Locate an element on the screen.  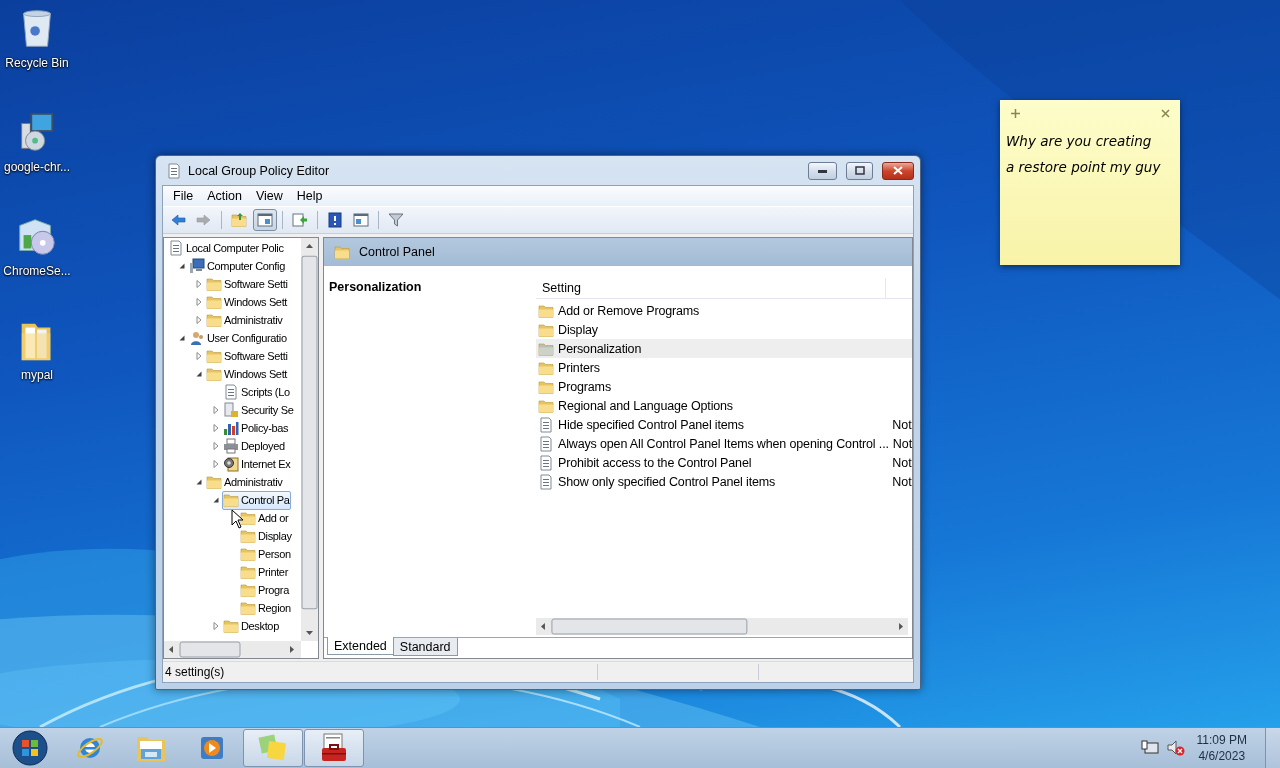
tree-item: Policy-bas is located at coordinates (256, 428).